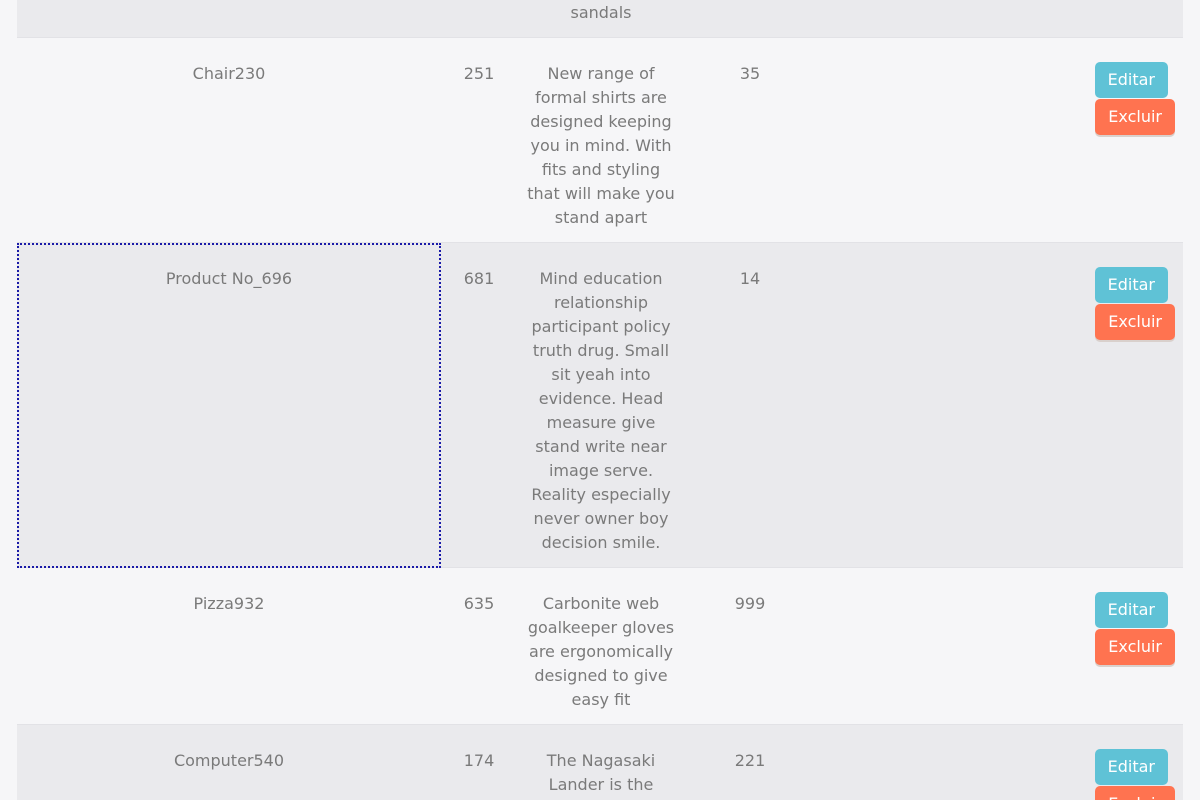 The height and width of the screenshot is (800, 1200). What do you see at coordinates (750, 762) in the screenshot?
I see `product-quantity-cell: 221` at bounding box center [750, 762].